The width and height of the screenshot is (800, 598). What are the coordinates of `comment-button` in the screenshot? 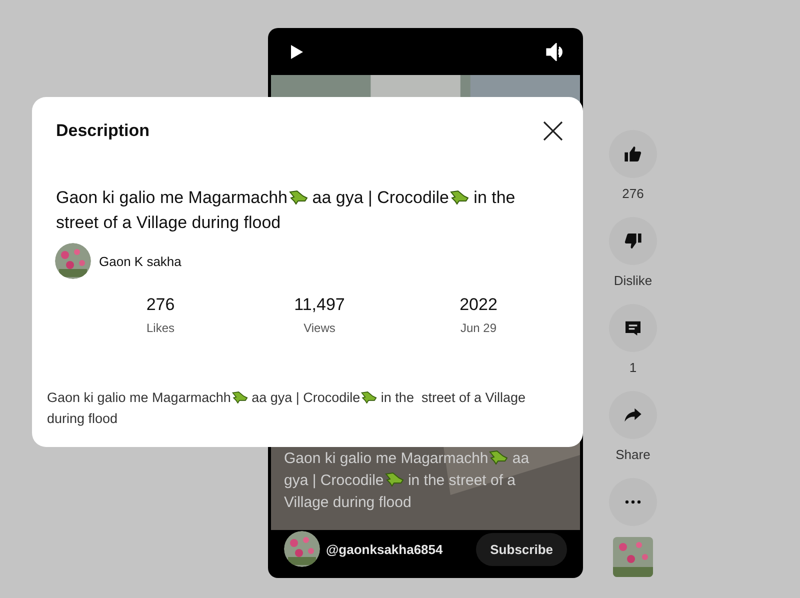 It's located at (633, 328).